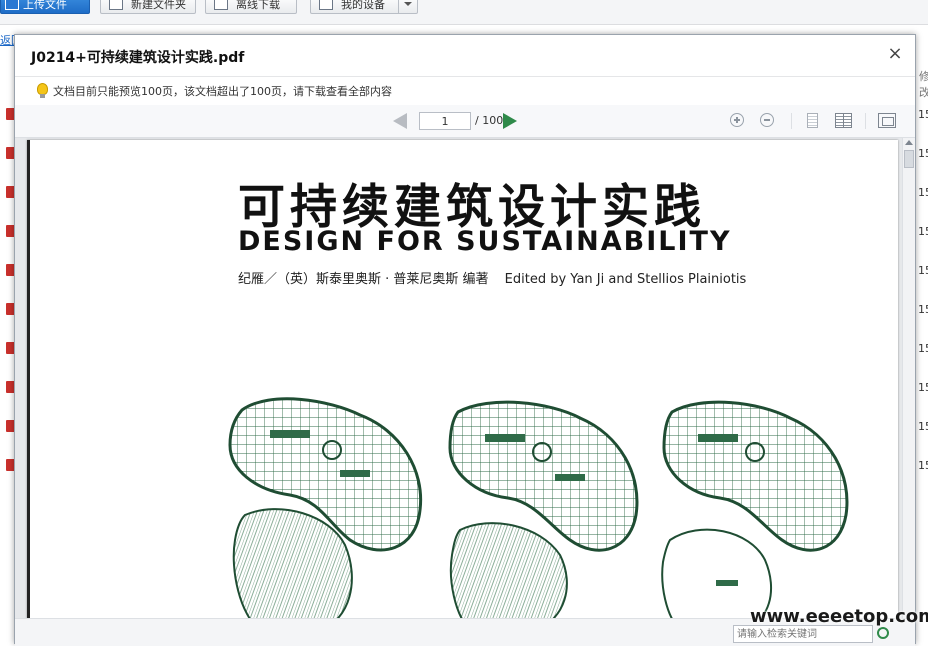 Image resolution: width=928 pixels, height=646 pixels. What do you see at coordinates (363, 279) in the screenshot?
I see `authors-chinese: 纪雁／（英）斯泰里奥斯 · 普莱尼奥斯 编著` at bounding box center [363, 279].